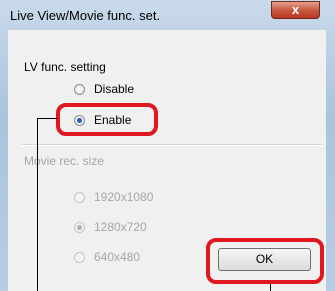 This screenshot has height=291, width=335. I want to click on radio-1920x1080-indicator, so click(79, 197).